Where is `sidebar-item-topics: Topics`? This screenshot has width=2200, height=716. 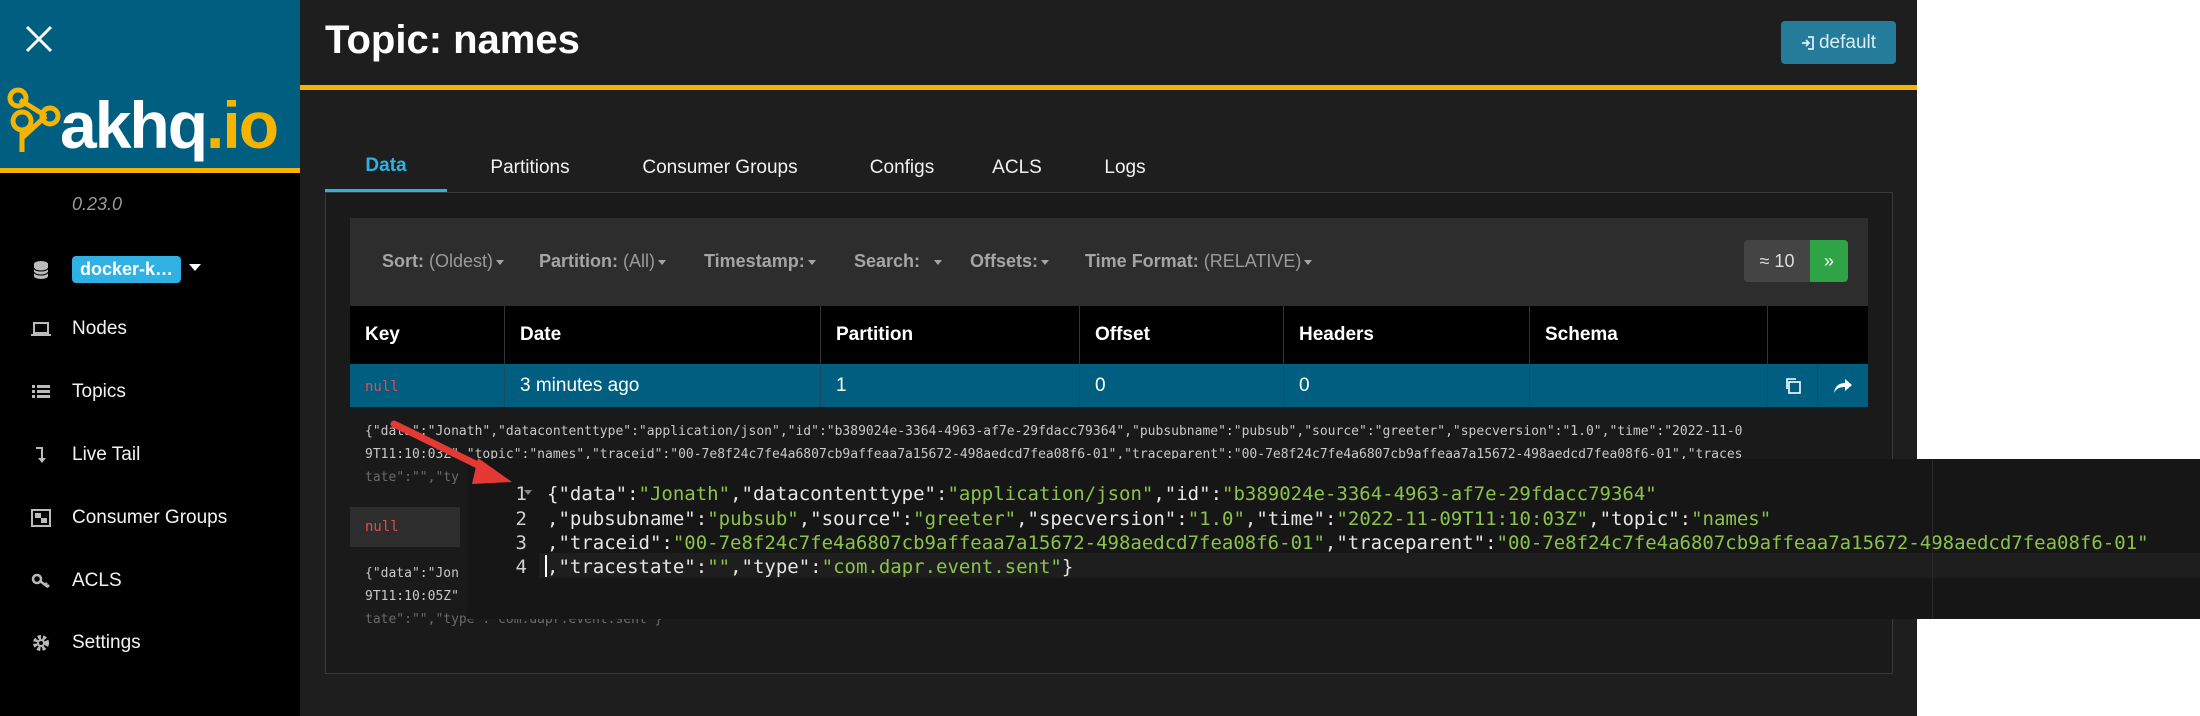
sidebar-item-topics: Topics is located at coordinates (150, 392).